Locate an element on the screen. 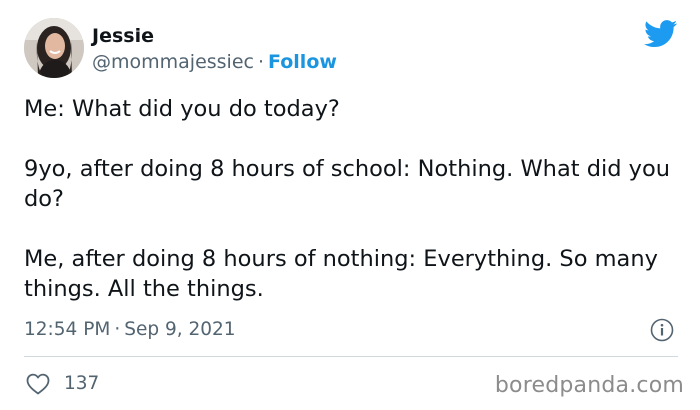  watermark: boredpanda.com is located at coordinates (589, 385).